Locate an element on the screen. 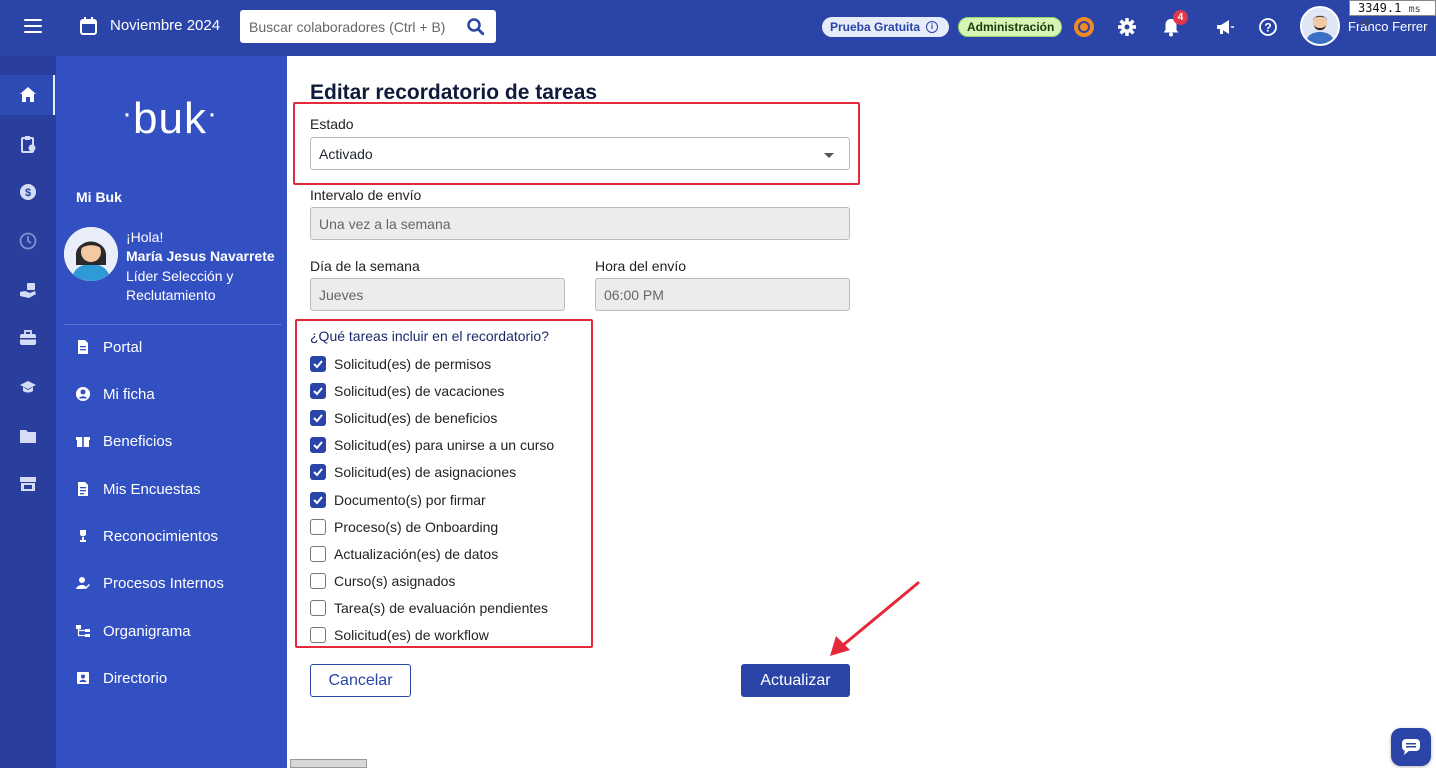 Image resolution: width=1436 pixels, height=768 pixels. task-checkbox-row: Solicitud(es) de workflow is located at coordinates (399, 635).